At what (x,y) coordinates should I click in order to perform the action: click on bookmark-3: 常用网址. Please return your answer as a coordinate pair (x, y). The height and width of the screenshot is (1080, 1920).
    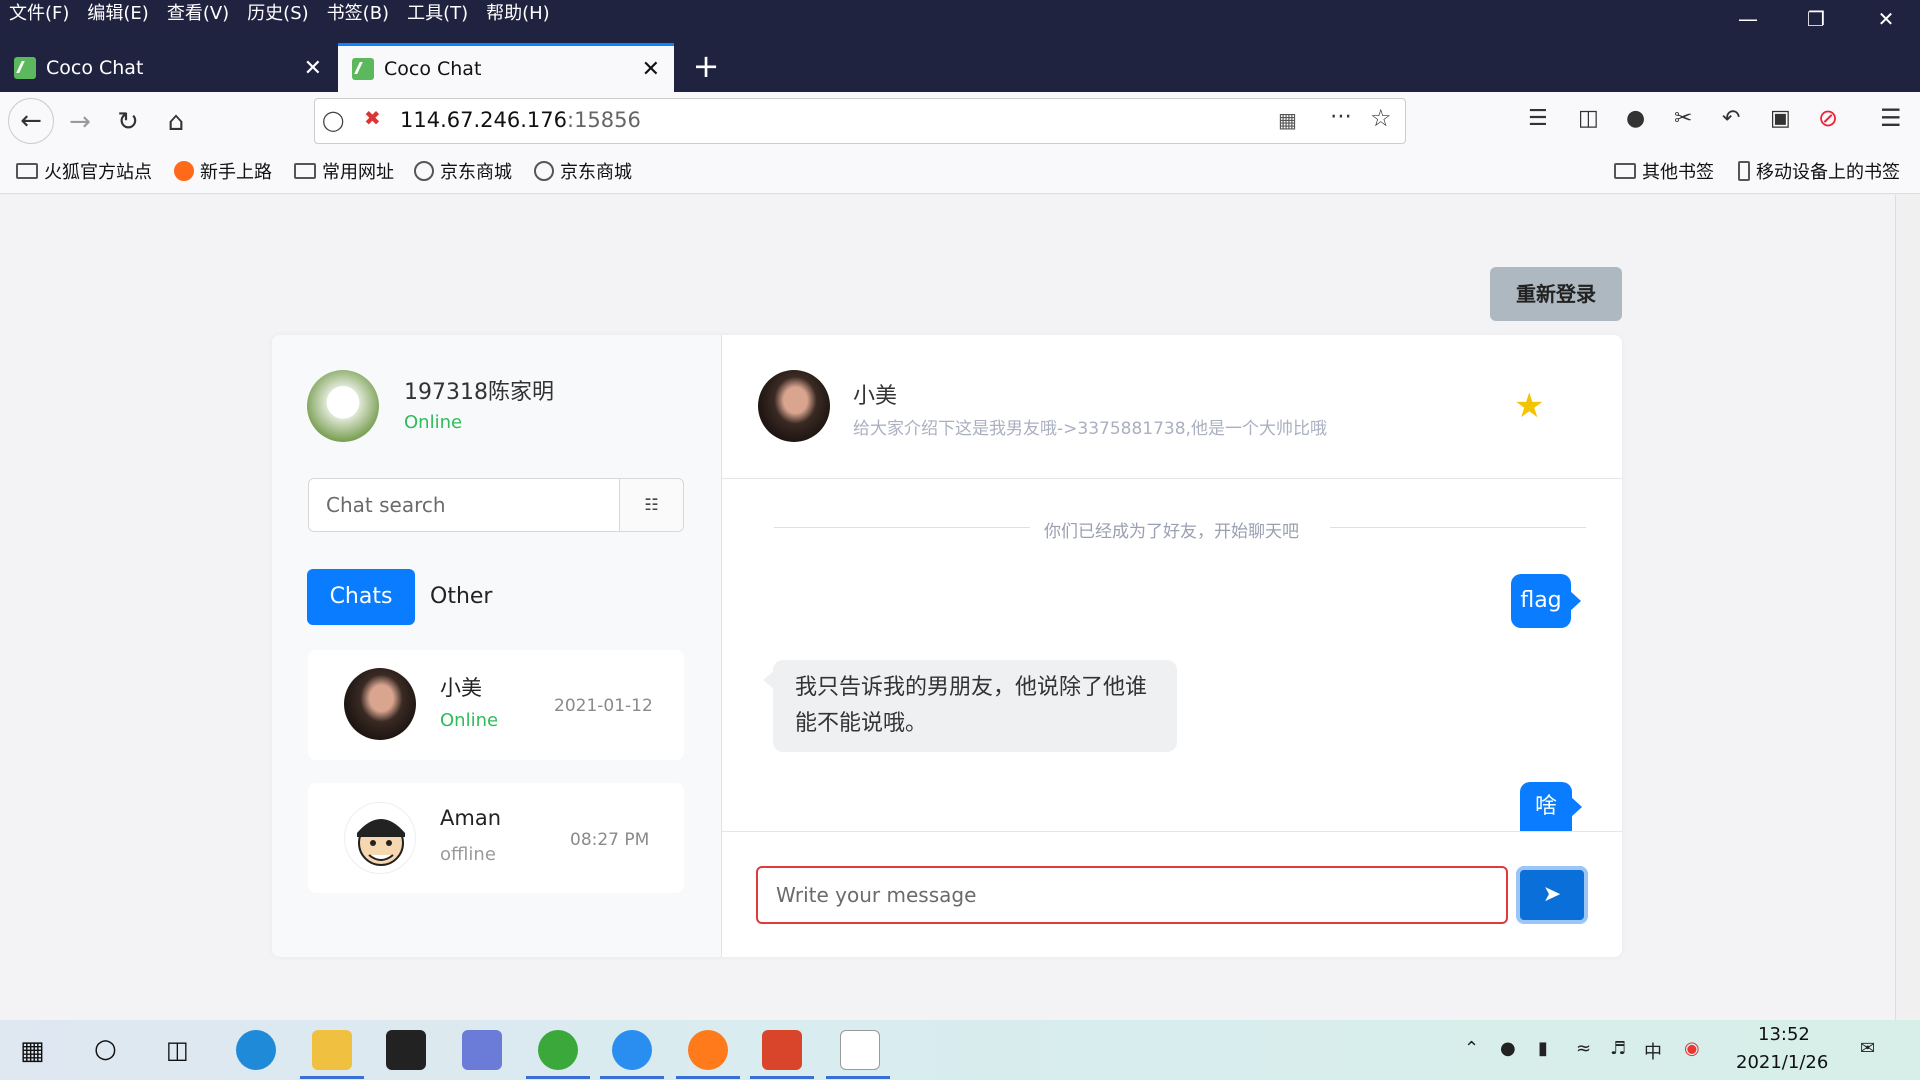
    Looking at the image, I should click on (344, 171).